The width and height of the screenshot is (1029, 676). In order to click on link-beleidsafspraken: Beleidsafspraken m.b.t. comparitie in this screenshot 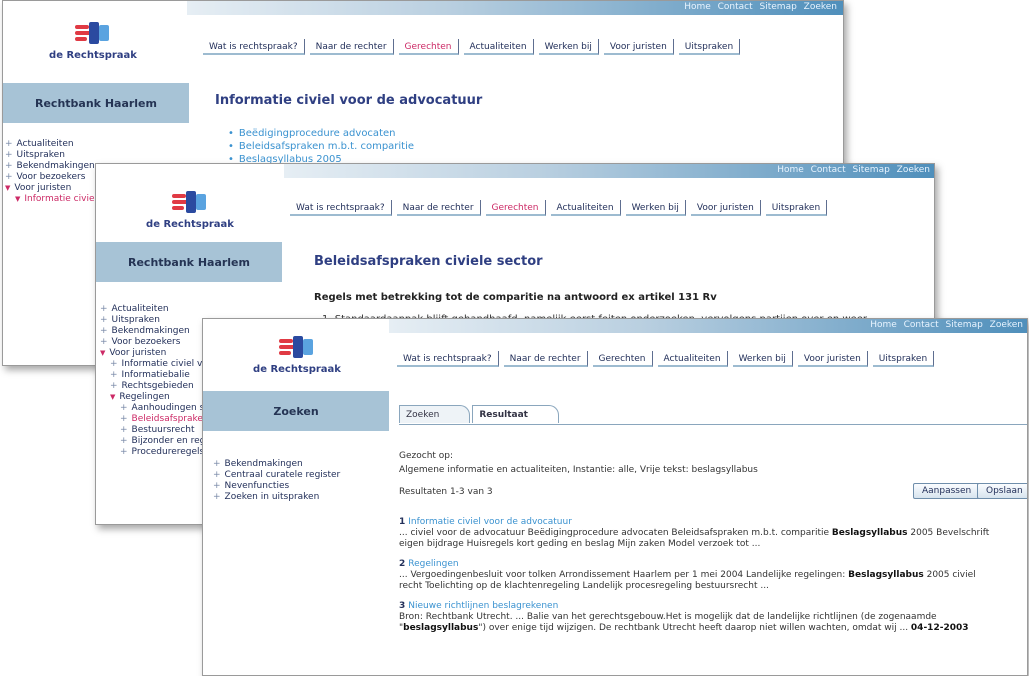, I will do `click(321, 146)`.